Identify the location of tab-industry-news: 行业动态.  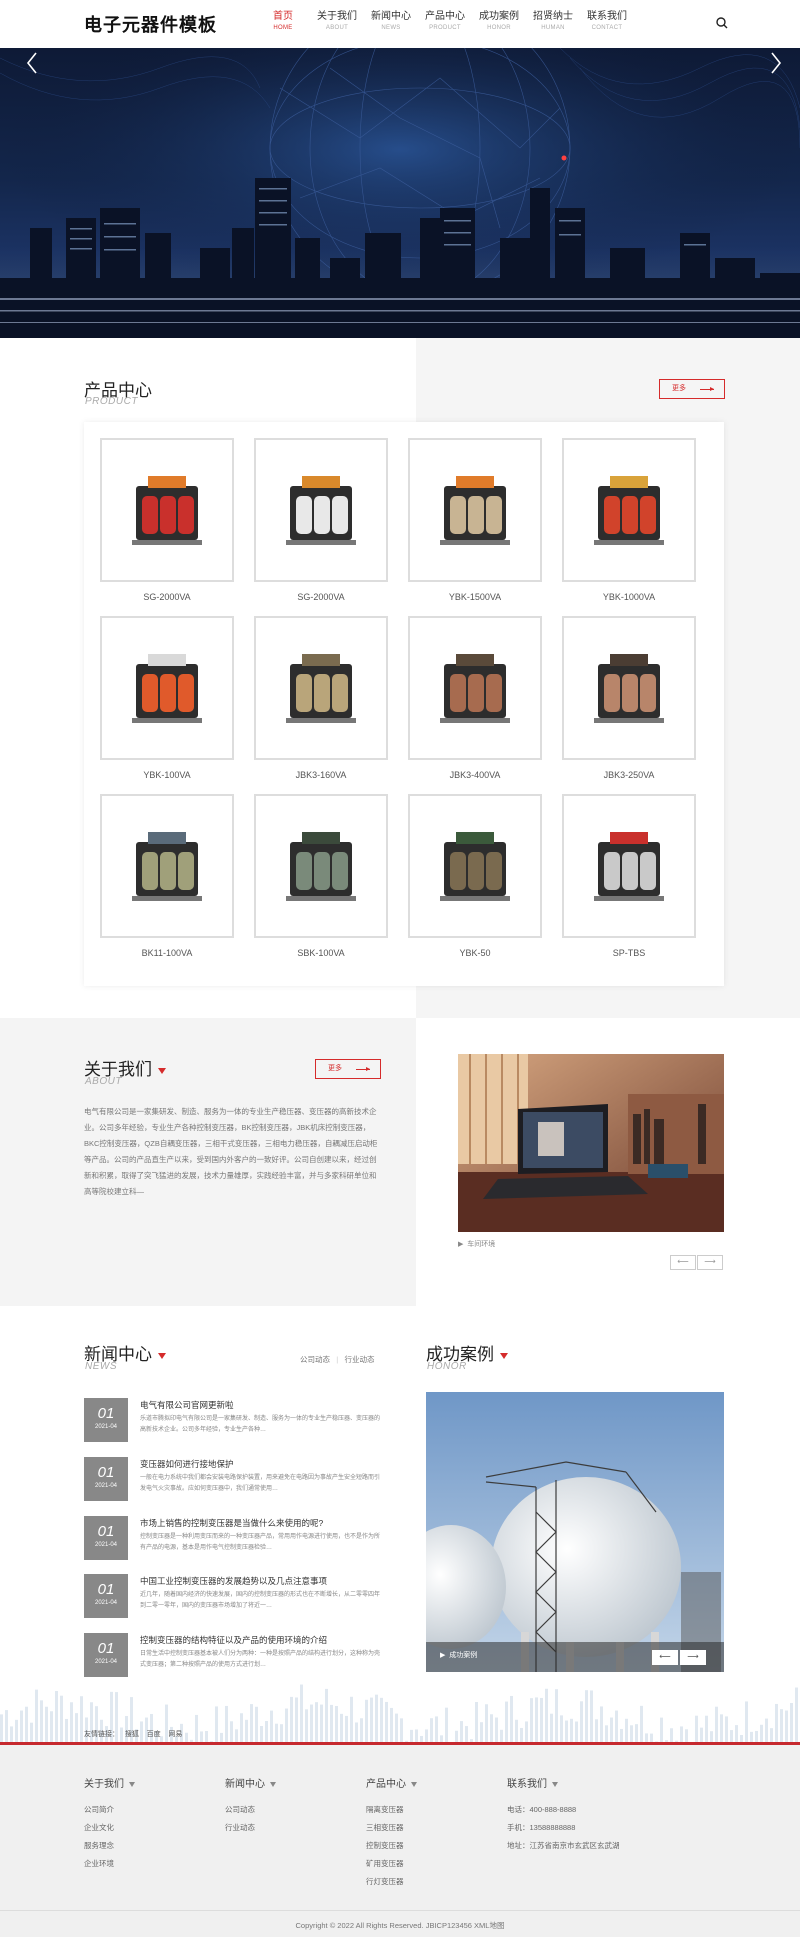
(359, 1359).